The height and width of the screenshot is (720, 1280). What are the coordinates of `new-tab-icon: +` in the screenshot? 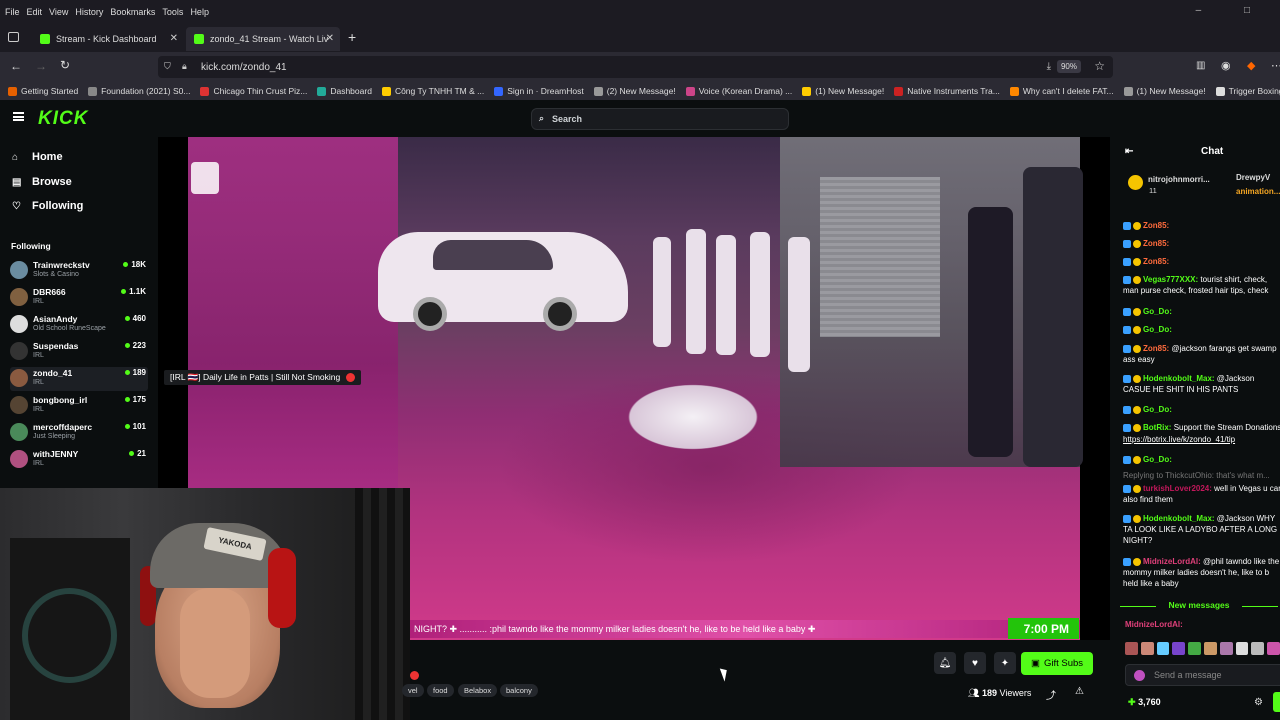 It's located at (352, 37).